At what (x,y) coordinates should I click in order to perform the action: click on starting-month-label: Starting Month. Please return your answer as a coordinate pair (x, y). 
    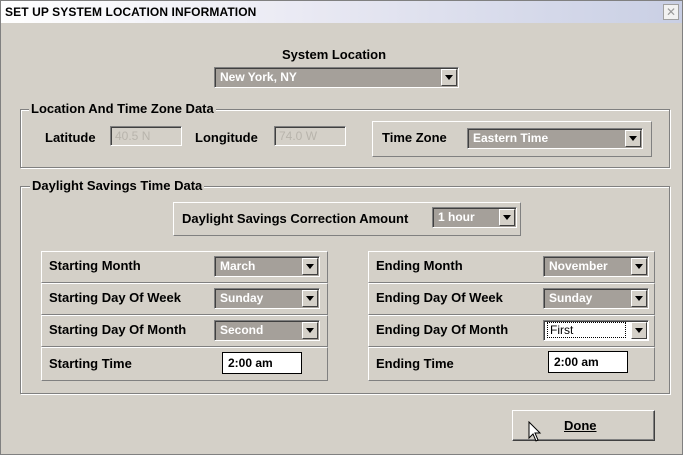
    Looking at the image, I should click on (95, 265).